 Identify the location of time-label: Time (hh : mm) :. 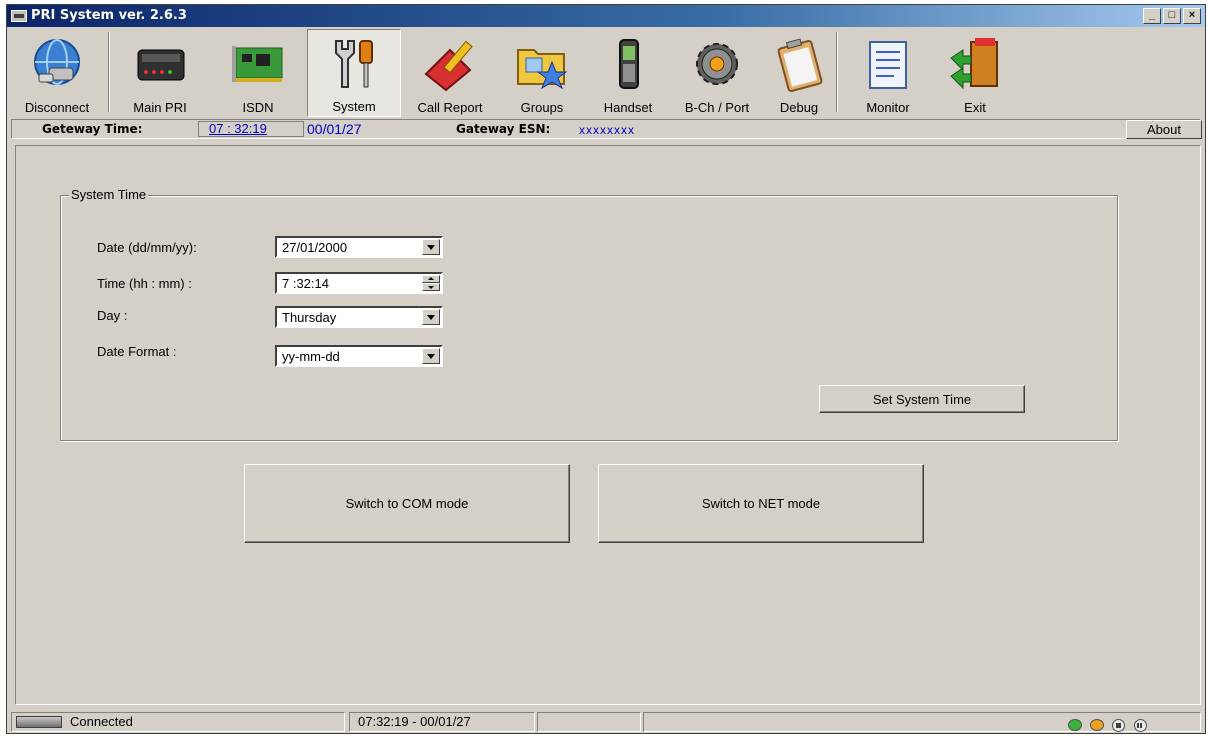
(144, 283).